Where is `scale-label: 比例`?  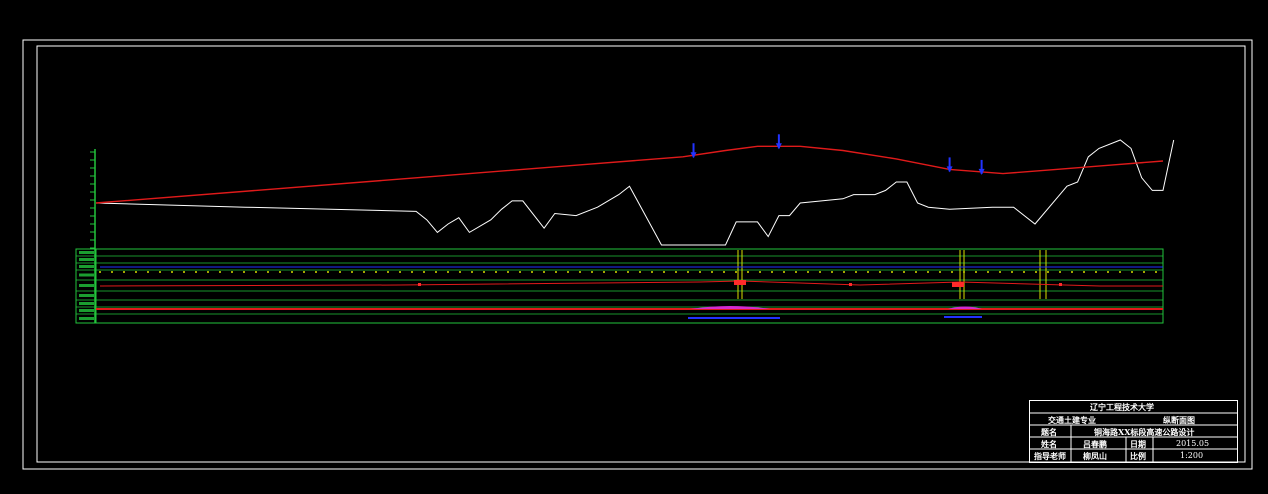
scale-label: 比例 is located at coordinates (1138, 456).